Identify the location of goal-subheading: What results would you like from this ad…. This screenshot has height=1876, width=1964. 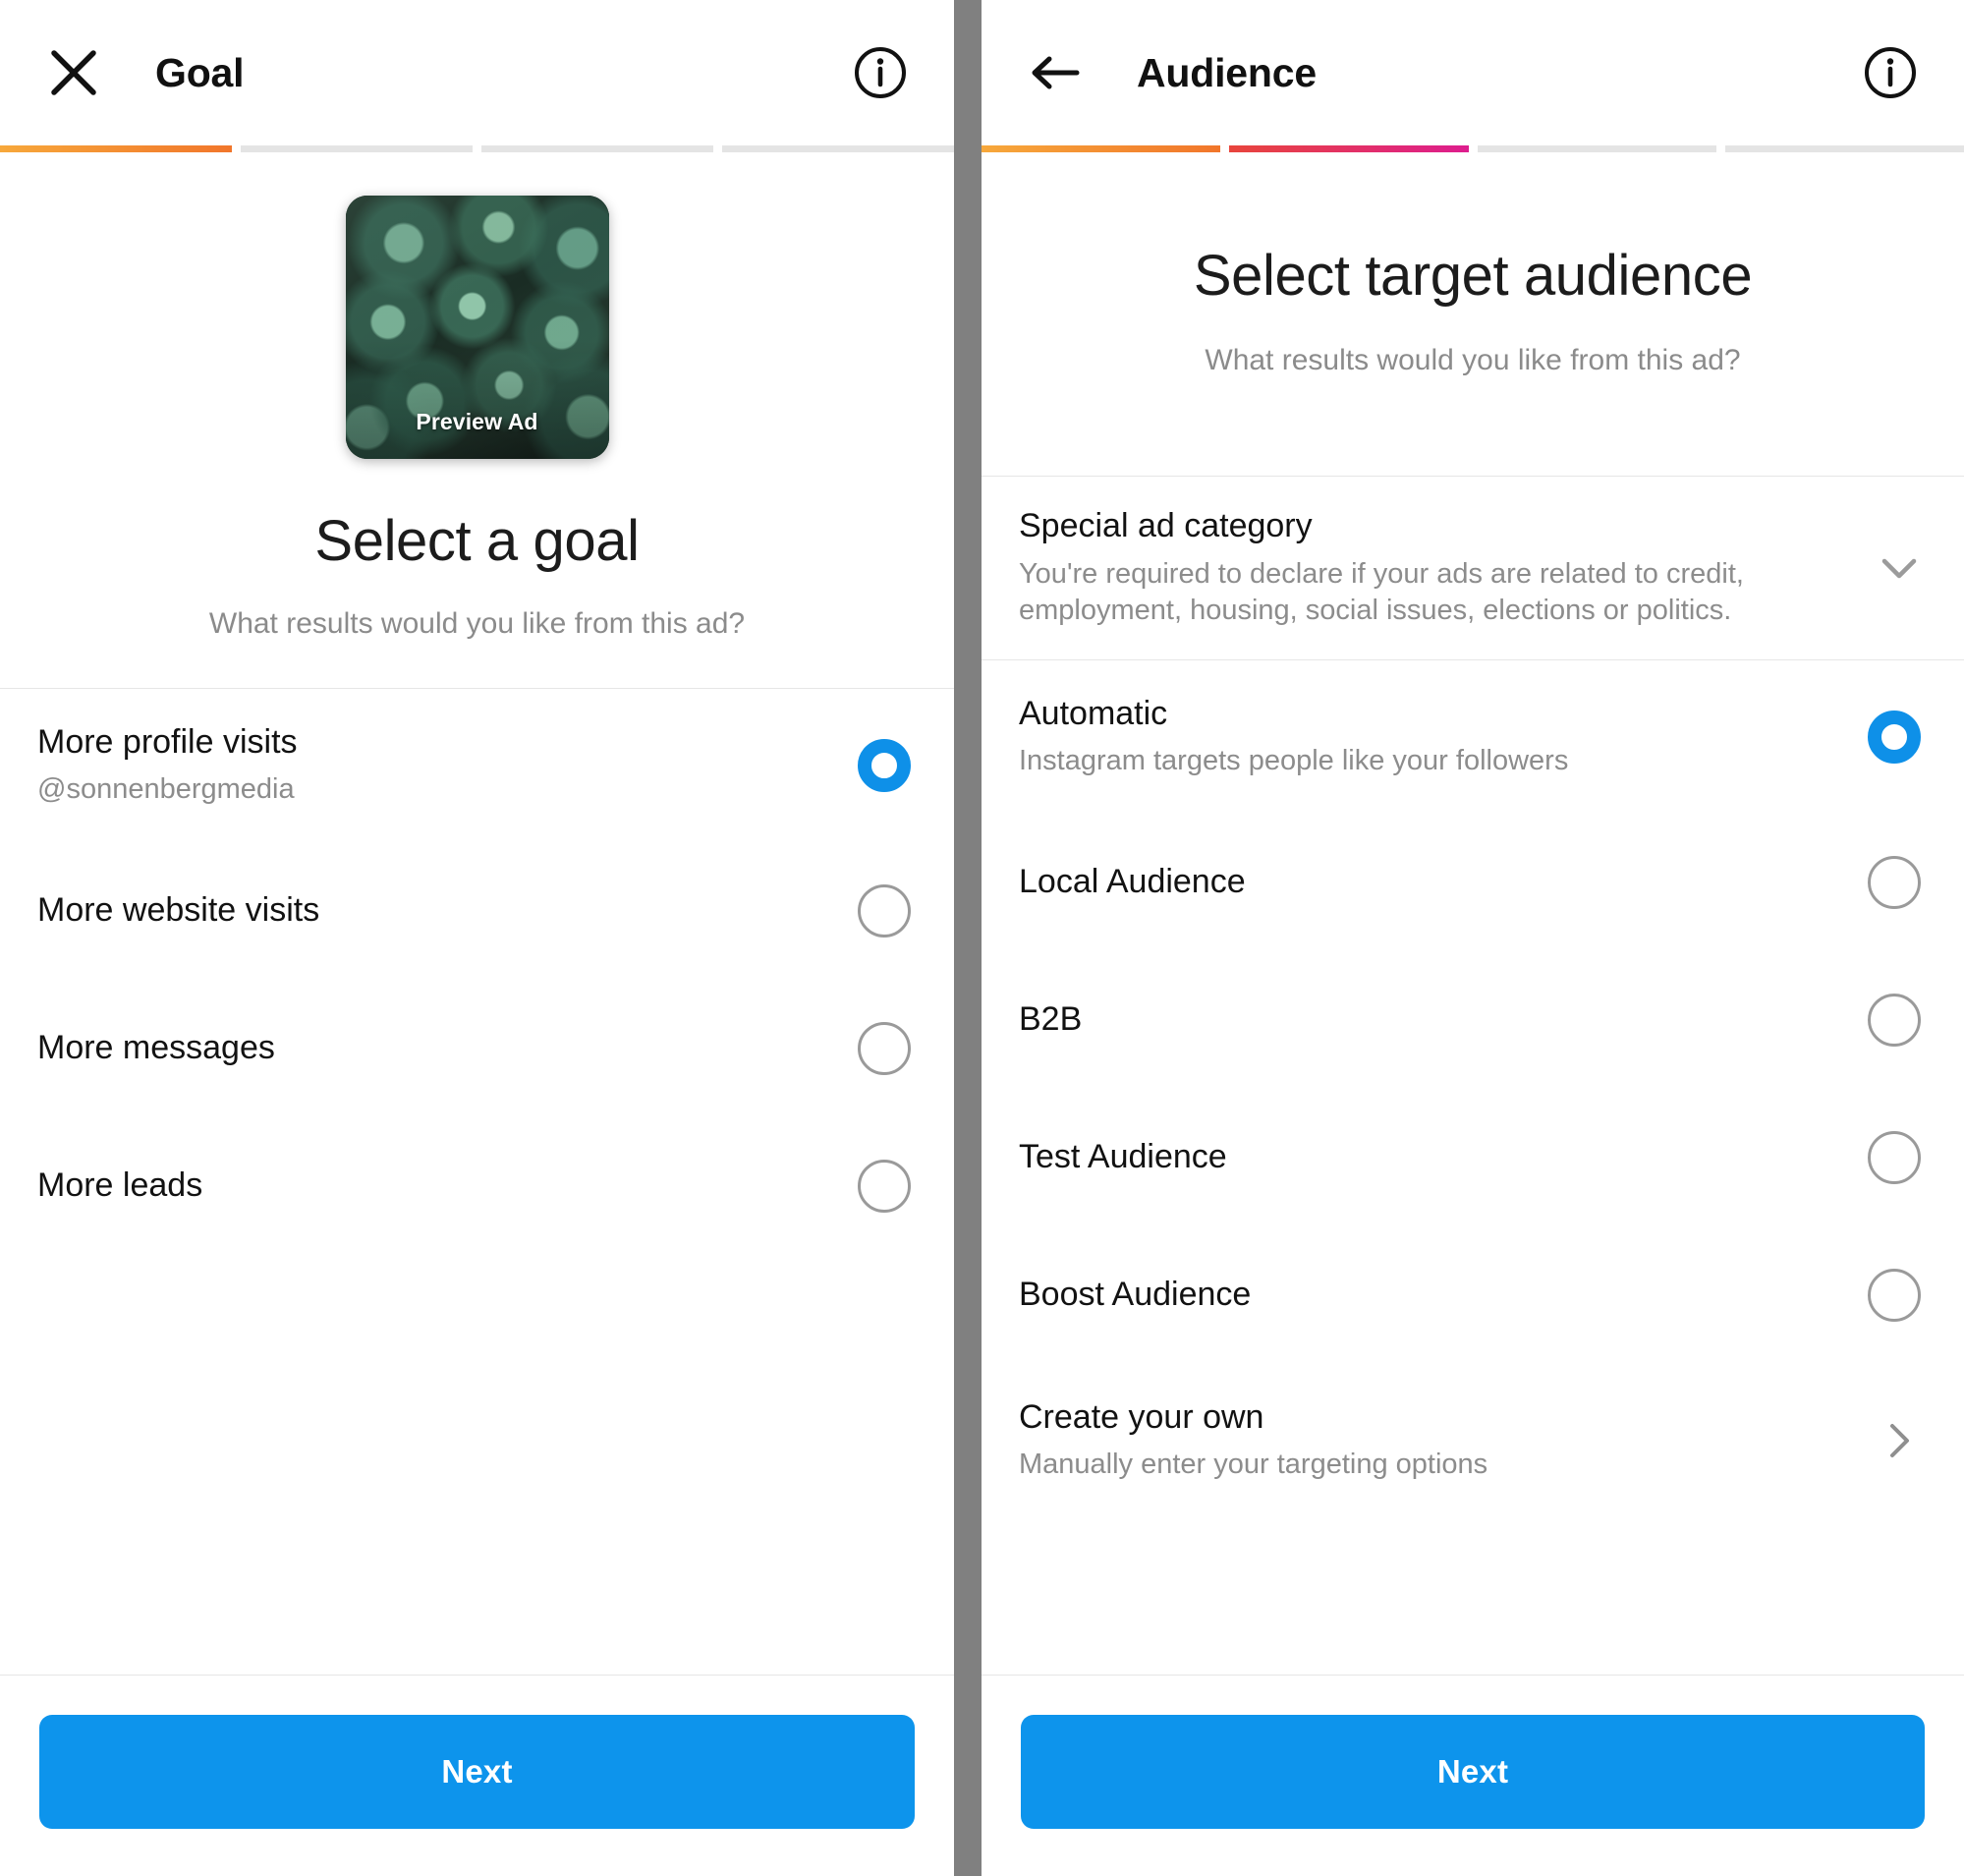
(477, 623).